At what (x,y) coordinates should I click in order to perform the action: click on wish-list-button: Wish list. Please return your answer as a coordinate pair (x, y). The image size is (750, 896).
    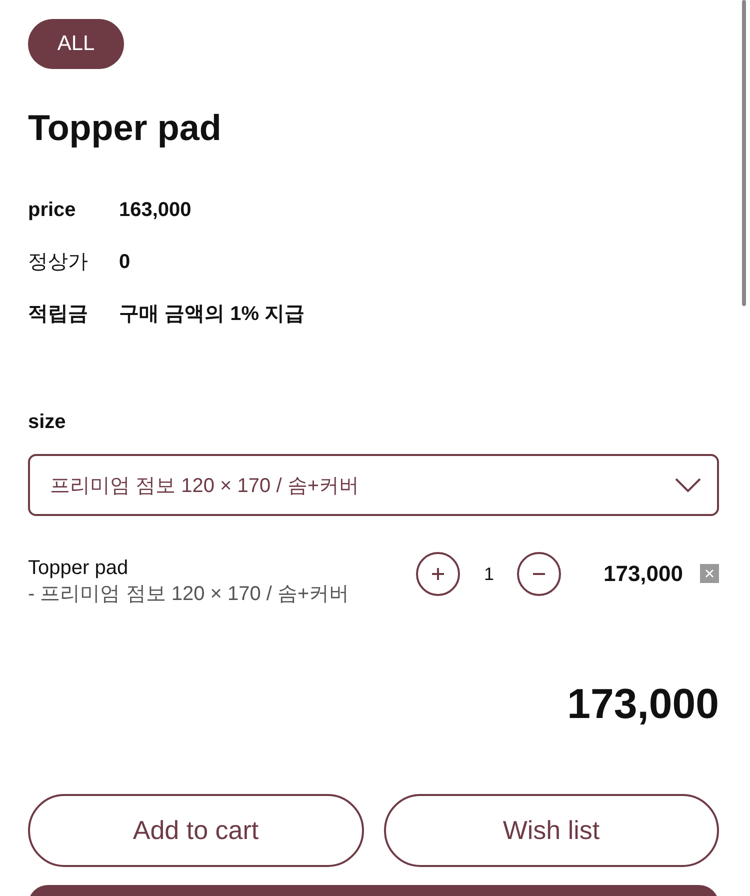
    Looking at the image, I should click on (551, 830).